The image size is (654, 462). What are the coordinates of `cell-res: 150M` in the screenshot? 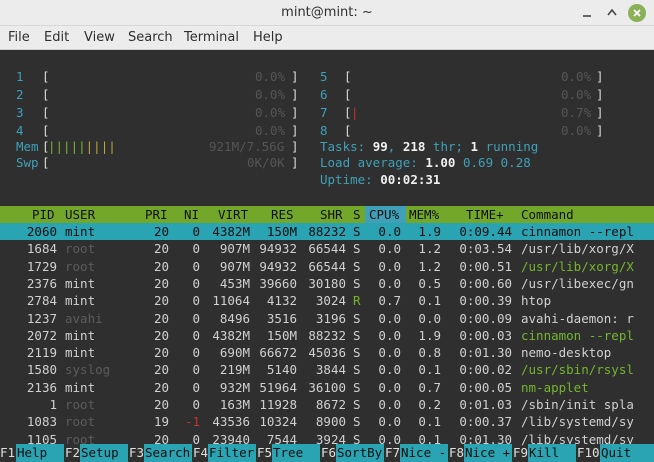 It's located at (281, 335).